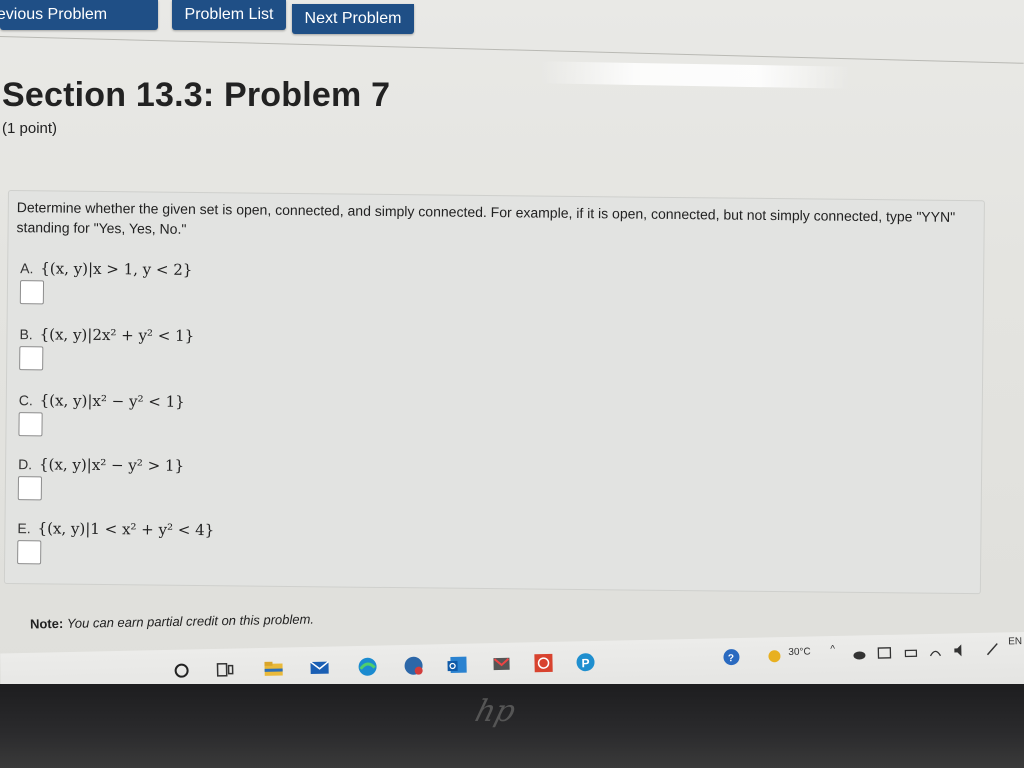 The width and height of the screenshot is (1024, 768). Describe the element at coordinates (859, 654) in the screenshot. I see `cloud-icon` at that location.